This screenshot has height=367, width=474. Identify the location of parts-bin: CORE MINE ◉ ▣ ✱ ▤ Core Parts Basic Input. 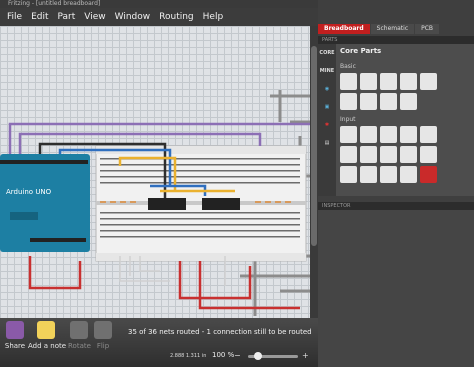
(396, 120).